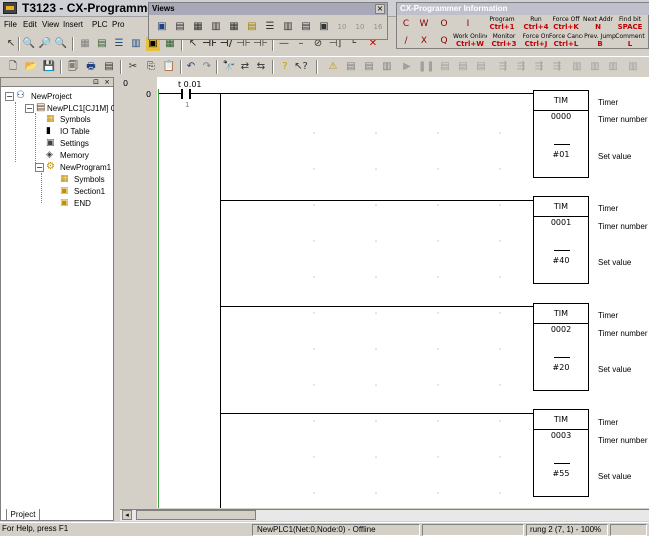 The image size is (649, 536). Describe the element at coordinates (561, 473) in the screenshot. I see `timer-set-value: #55` at that location.